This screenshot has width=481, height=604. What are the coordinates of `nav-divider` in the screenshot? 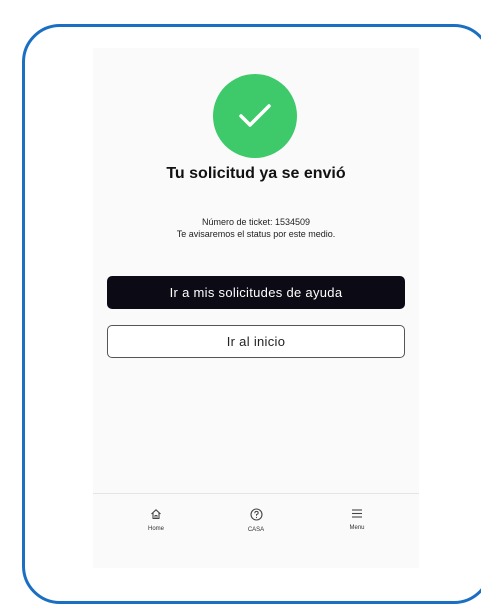 It's located at (256, 493).